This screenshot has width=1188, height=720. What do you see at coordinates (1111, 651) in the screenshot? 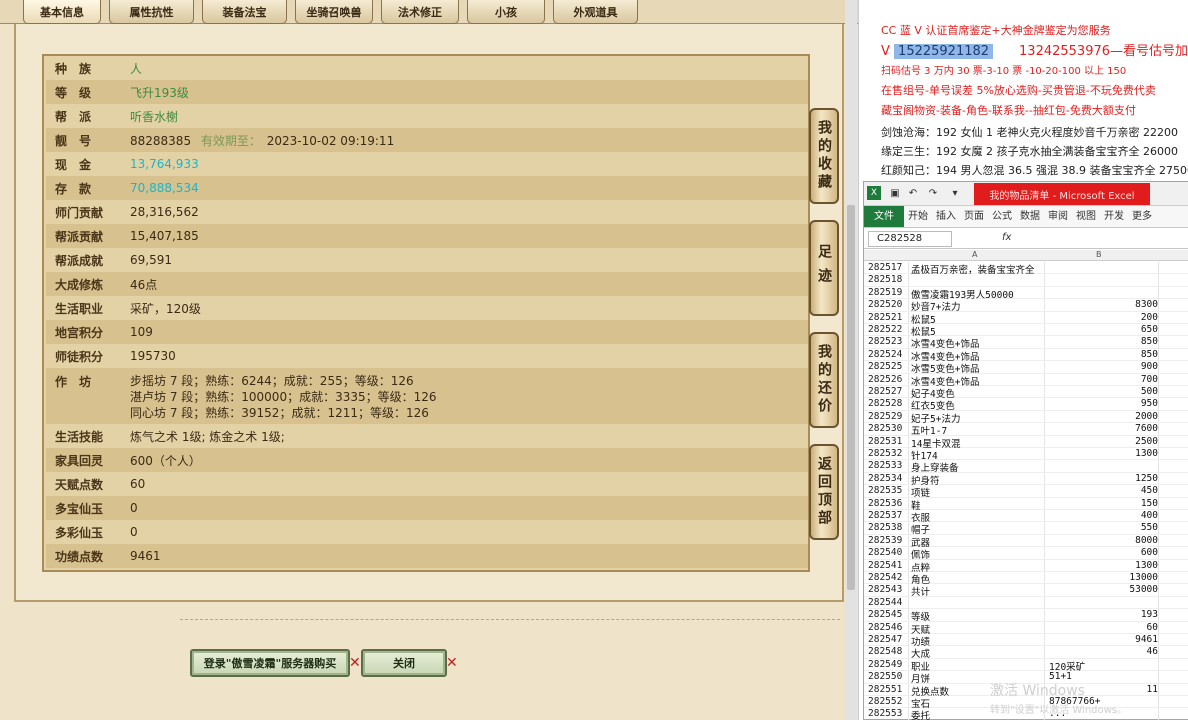
I see `cell-b: 46` at bounding box center [1111, 651].